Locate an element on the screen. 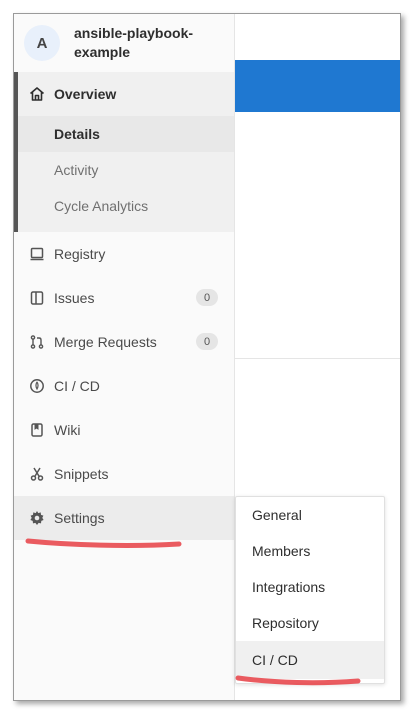 This screenshot has width=415, height=715. flyout-item-integrations: Integrations is located at coordinates (310, 587).